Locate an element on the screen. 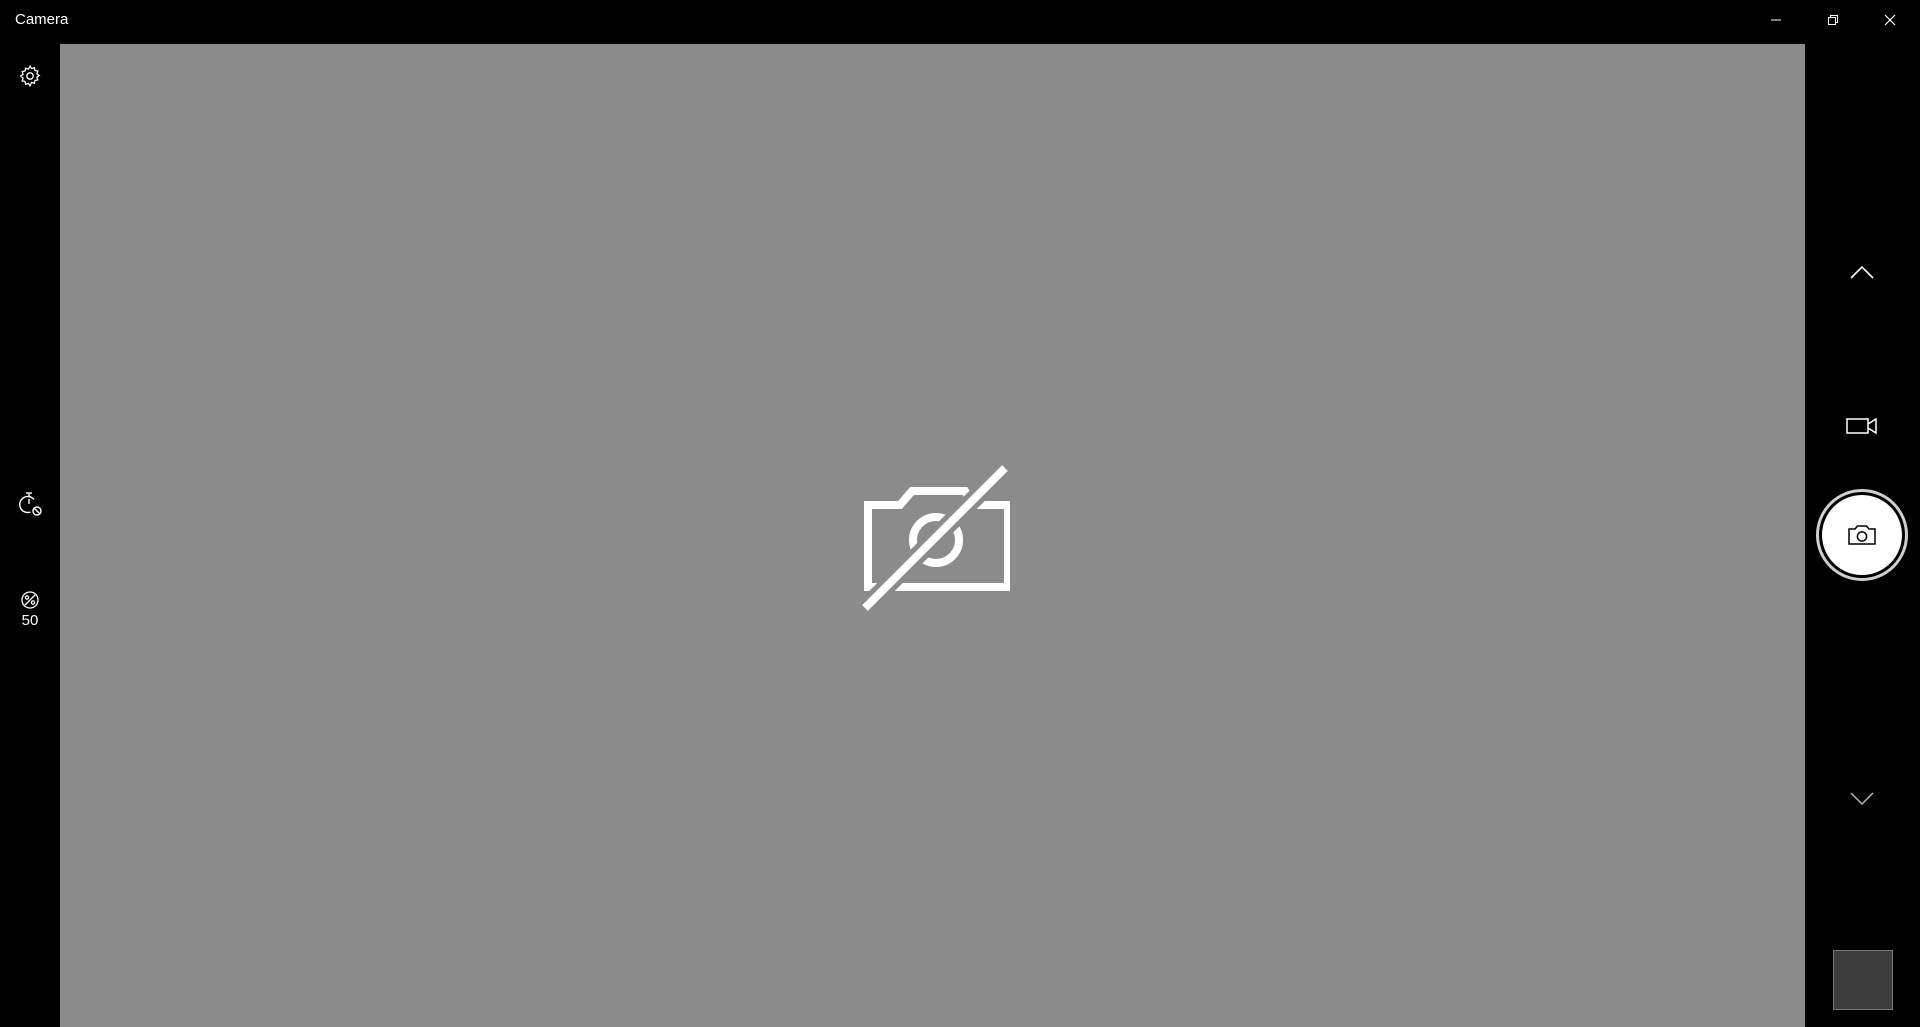 The width and height of the screenshot is (1920, 1027). minimize-icon is located at coordinates (1776, 20).